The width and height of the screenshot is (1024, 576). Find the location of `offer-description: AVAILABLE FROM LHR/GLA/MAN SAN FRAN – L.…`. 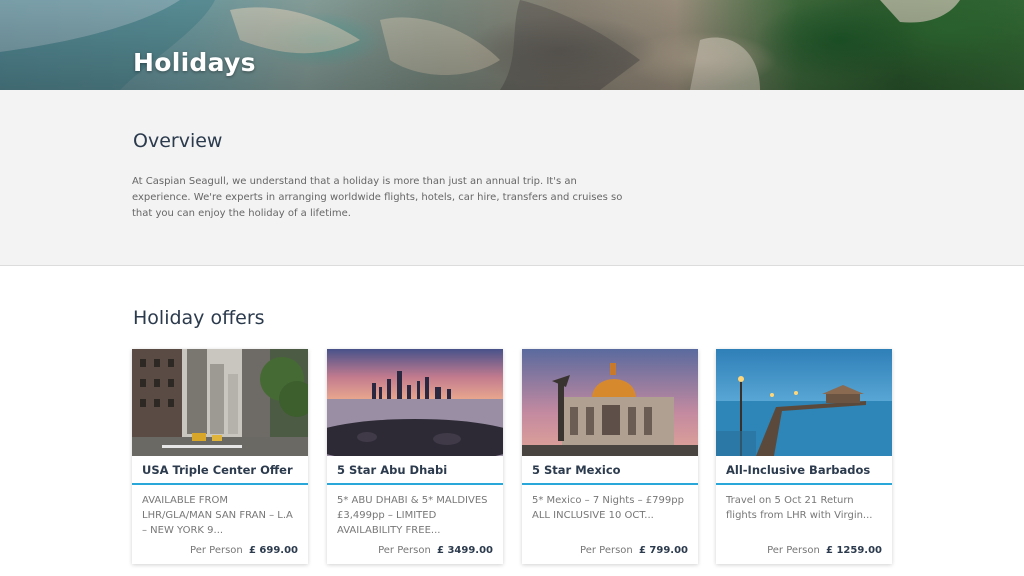

offer-description: AVAILABLE FROM LHR/GLA/MAN SAN FRAN – L.… is located at coordinates (217, 515).